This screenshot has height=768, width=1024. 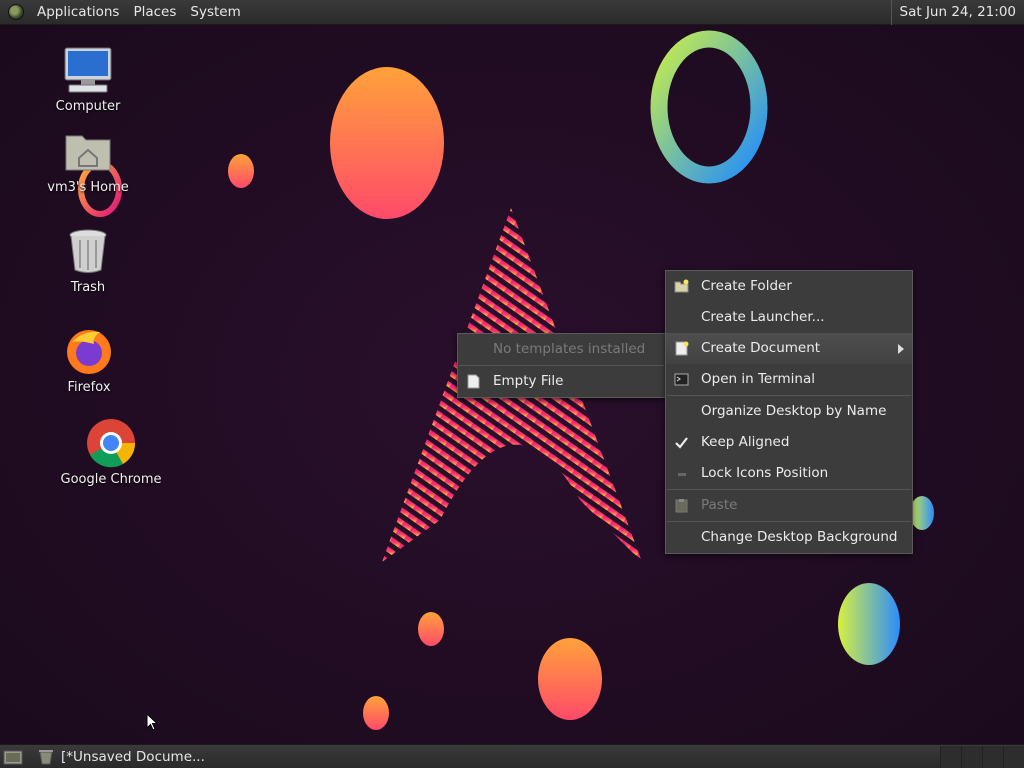 I want to click on firefox-icon, so click(x=89, y=351).